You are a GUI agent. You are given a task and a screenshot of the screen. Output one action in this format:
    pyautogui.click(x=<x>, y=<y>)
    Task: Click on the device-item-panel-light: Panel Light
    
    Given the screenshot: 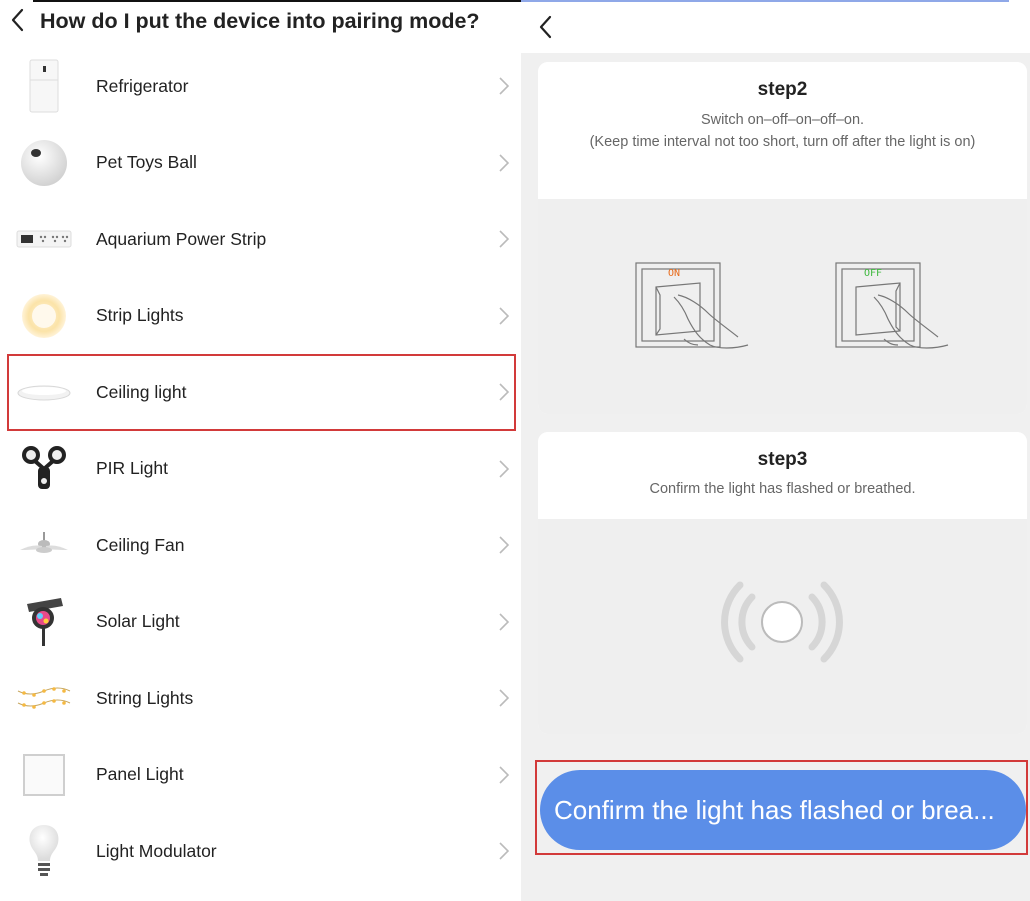 What is the action you would take?
    pyautogui.click(x=260, y=775)
    